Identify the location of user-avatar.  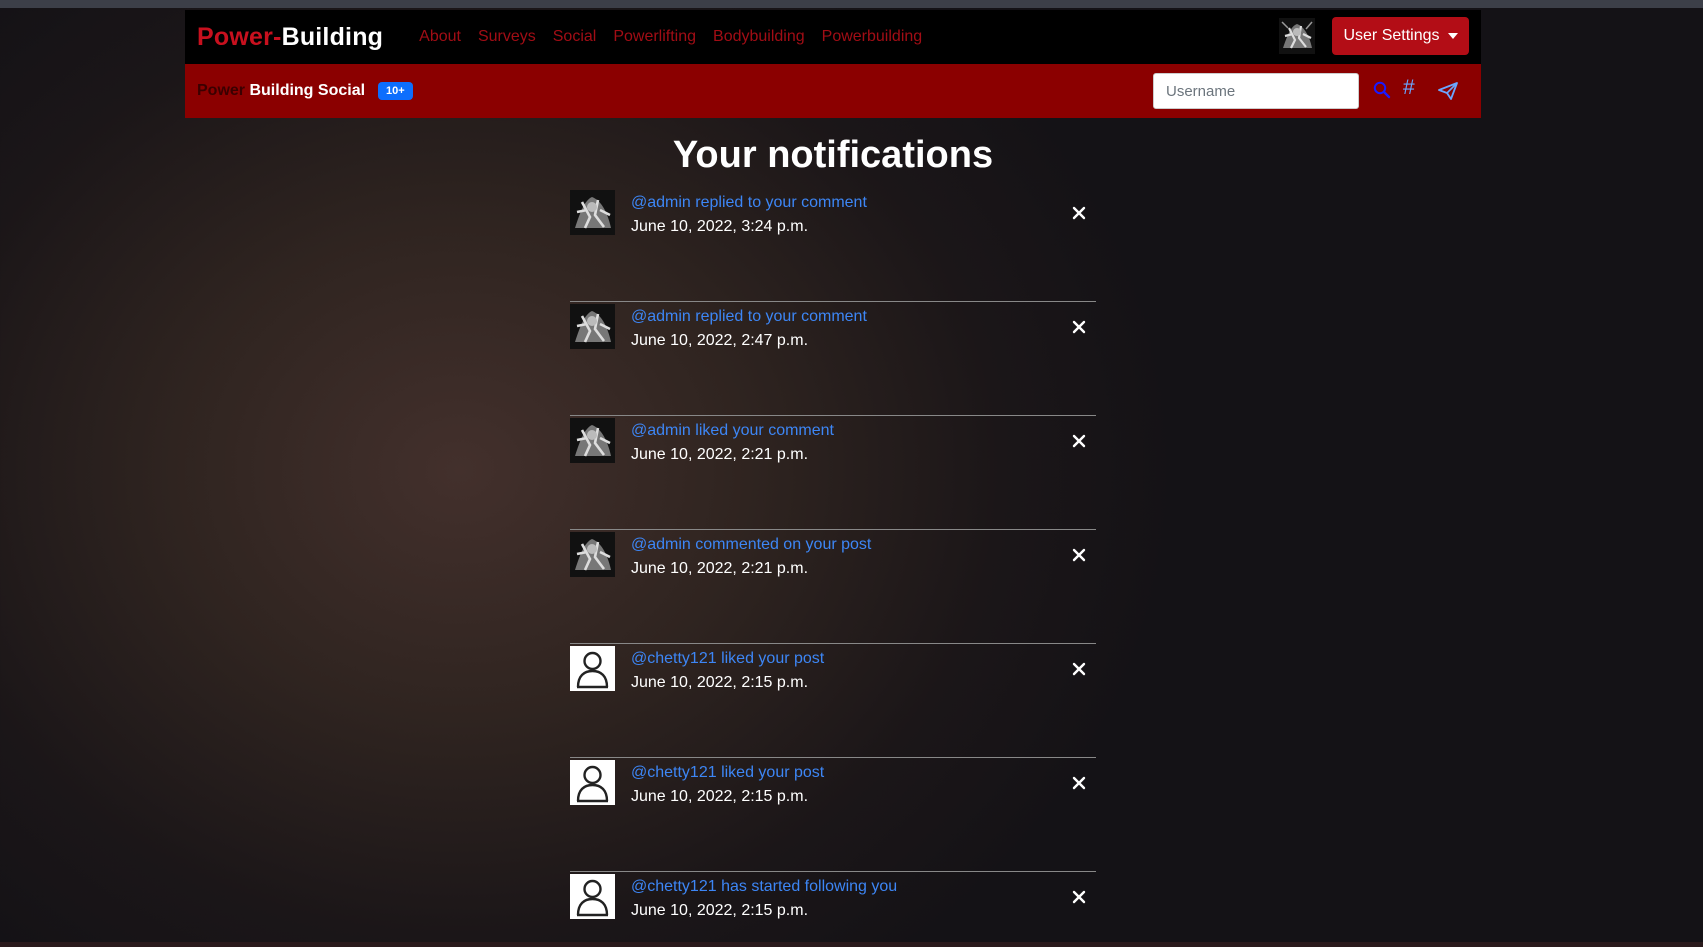
(1297, 36).